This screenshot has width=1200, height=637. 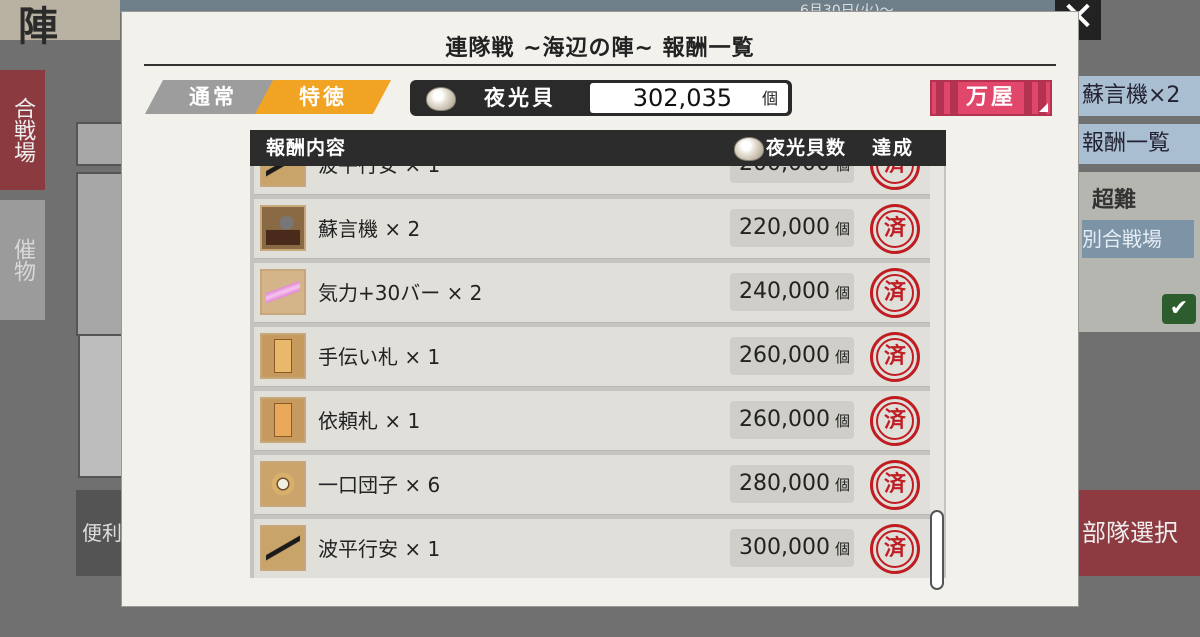 What do you see at coordinates (102, 406) in the screenshot?
I see `bg-info-table` at bounding box center [102, 406].